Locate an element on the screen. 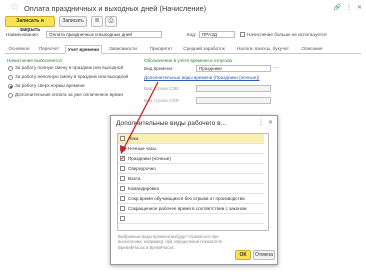  time-type-label: Вид времени: is located at coordinates (159, 68).